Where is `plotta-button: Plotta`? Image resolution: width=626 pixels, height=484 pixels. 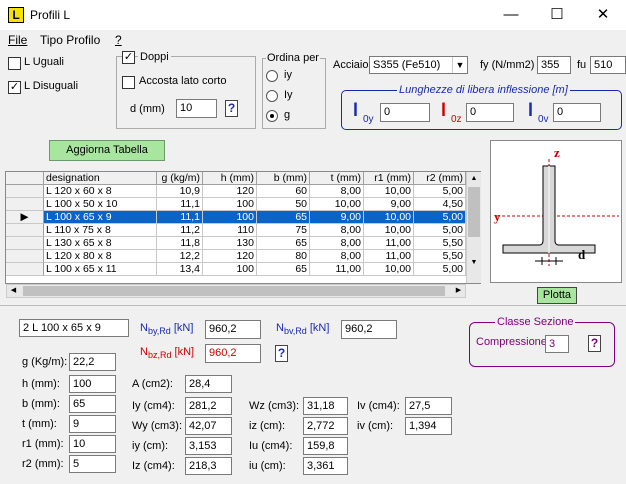
plotta-button: Plotta is located at coordinates (557, 295).